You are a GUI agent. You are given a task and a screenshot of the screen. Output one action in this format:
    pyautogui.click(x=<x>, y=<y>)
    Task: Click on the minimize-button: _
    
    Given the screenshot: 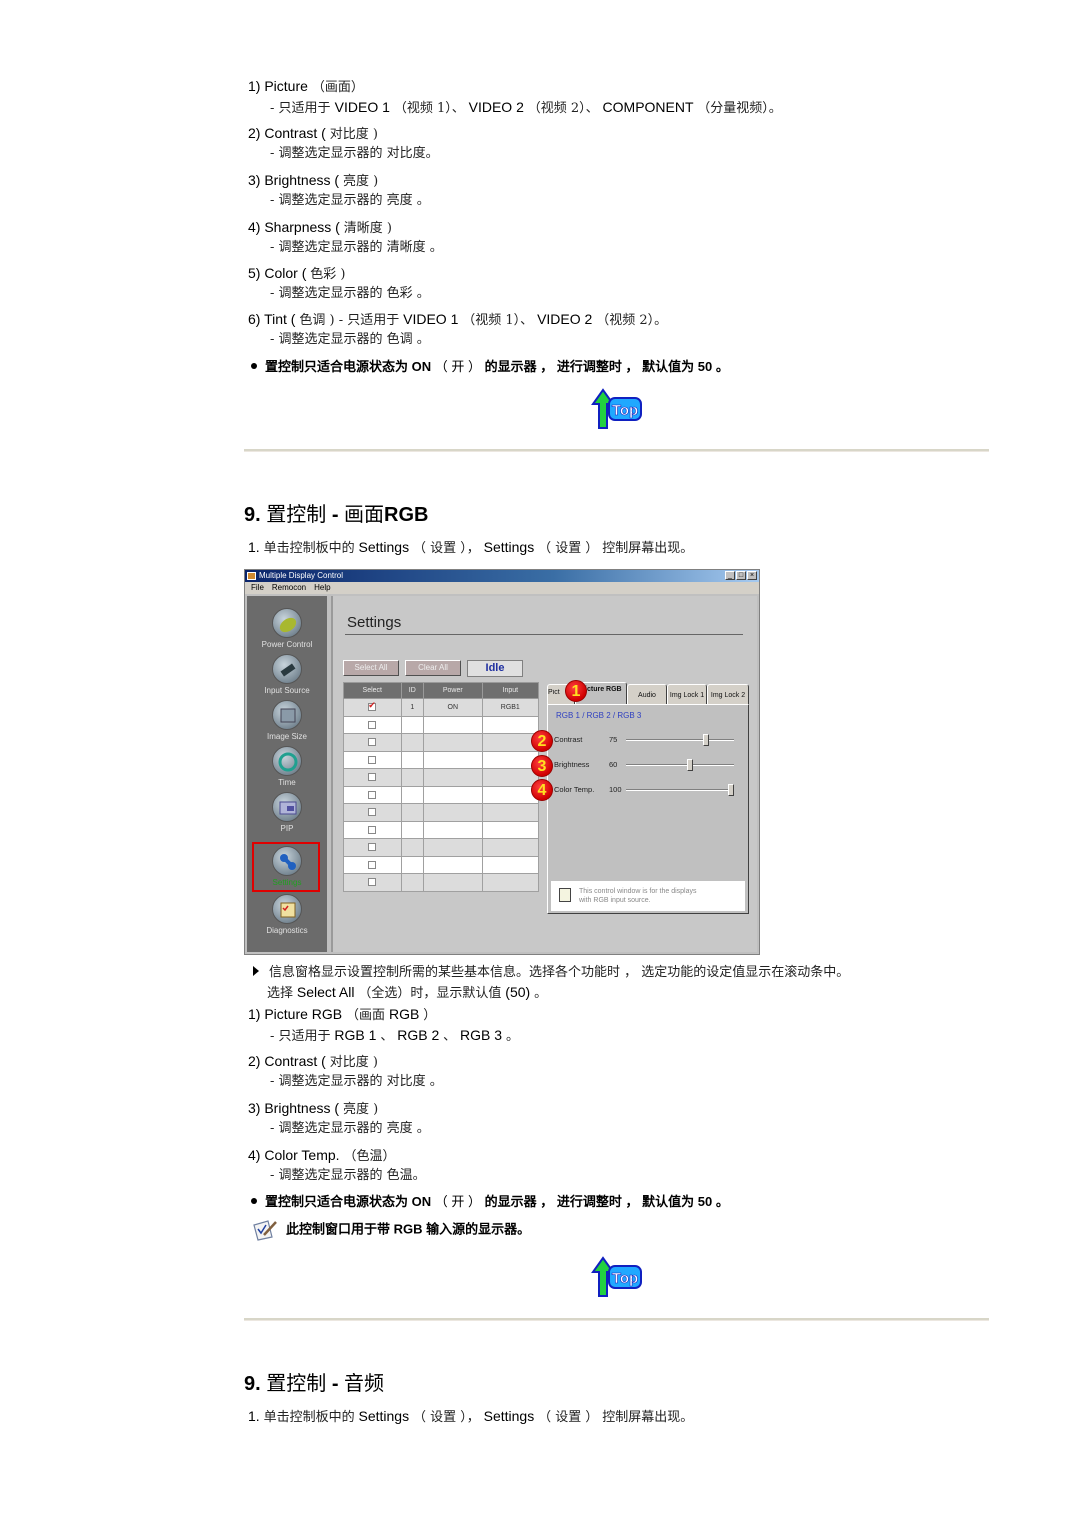 What is the action you would take?
    pyautogui.click(x=730, y=575)
    